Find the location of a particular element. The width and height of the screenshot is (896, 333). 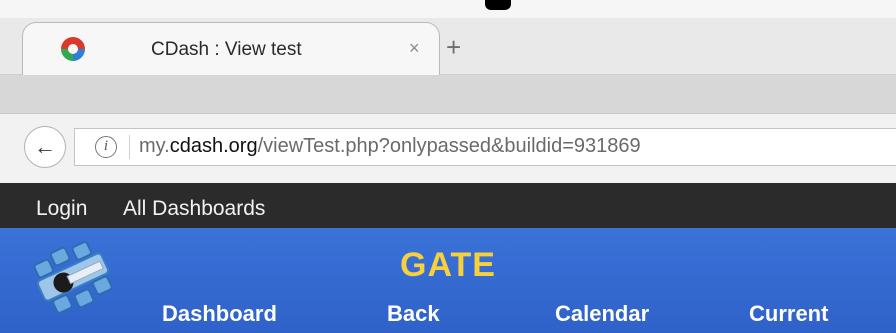

all-dashboards-link: All Dashboards is located at coordinates (194, 209).